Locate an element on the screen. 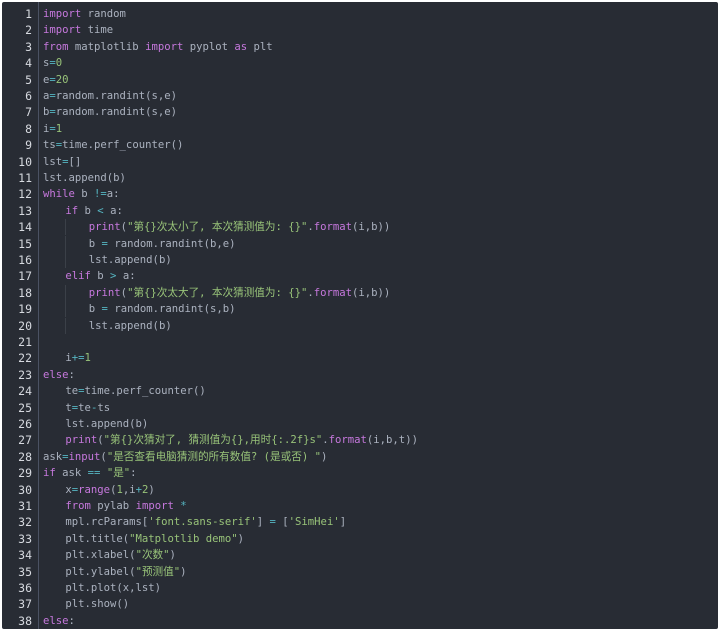  line-number: 34 is located at coordinates (25, 555).